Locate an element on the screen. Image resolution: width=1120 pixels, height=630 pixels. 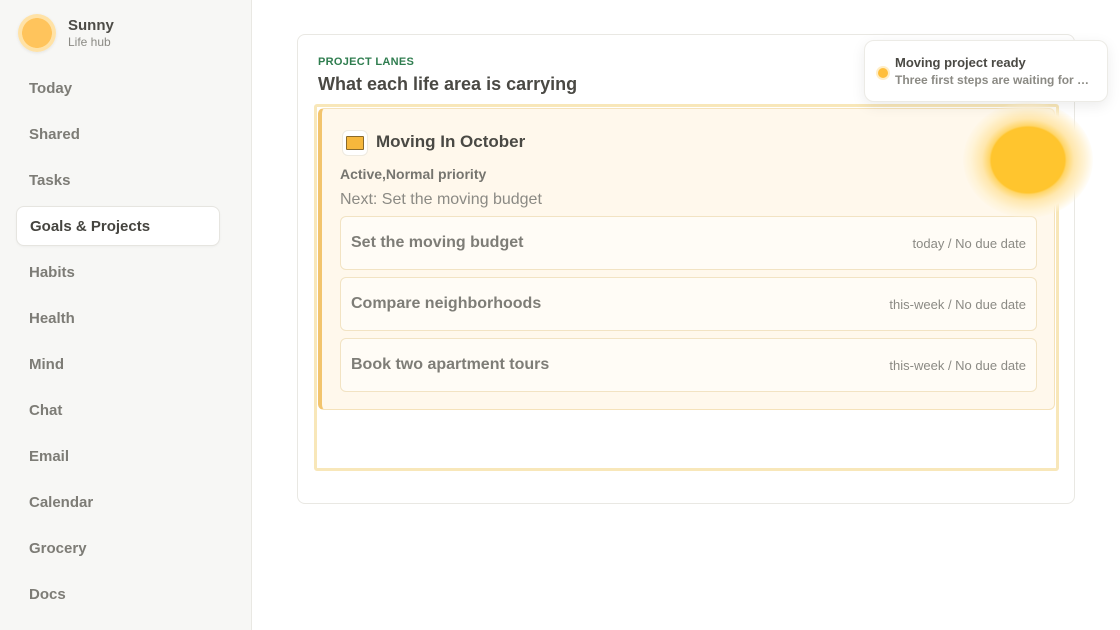
sidebar-item-email: Email is located at coordinates (118, 456).